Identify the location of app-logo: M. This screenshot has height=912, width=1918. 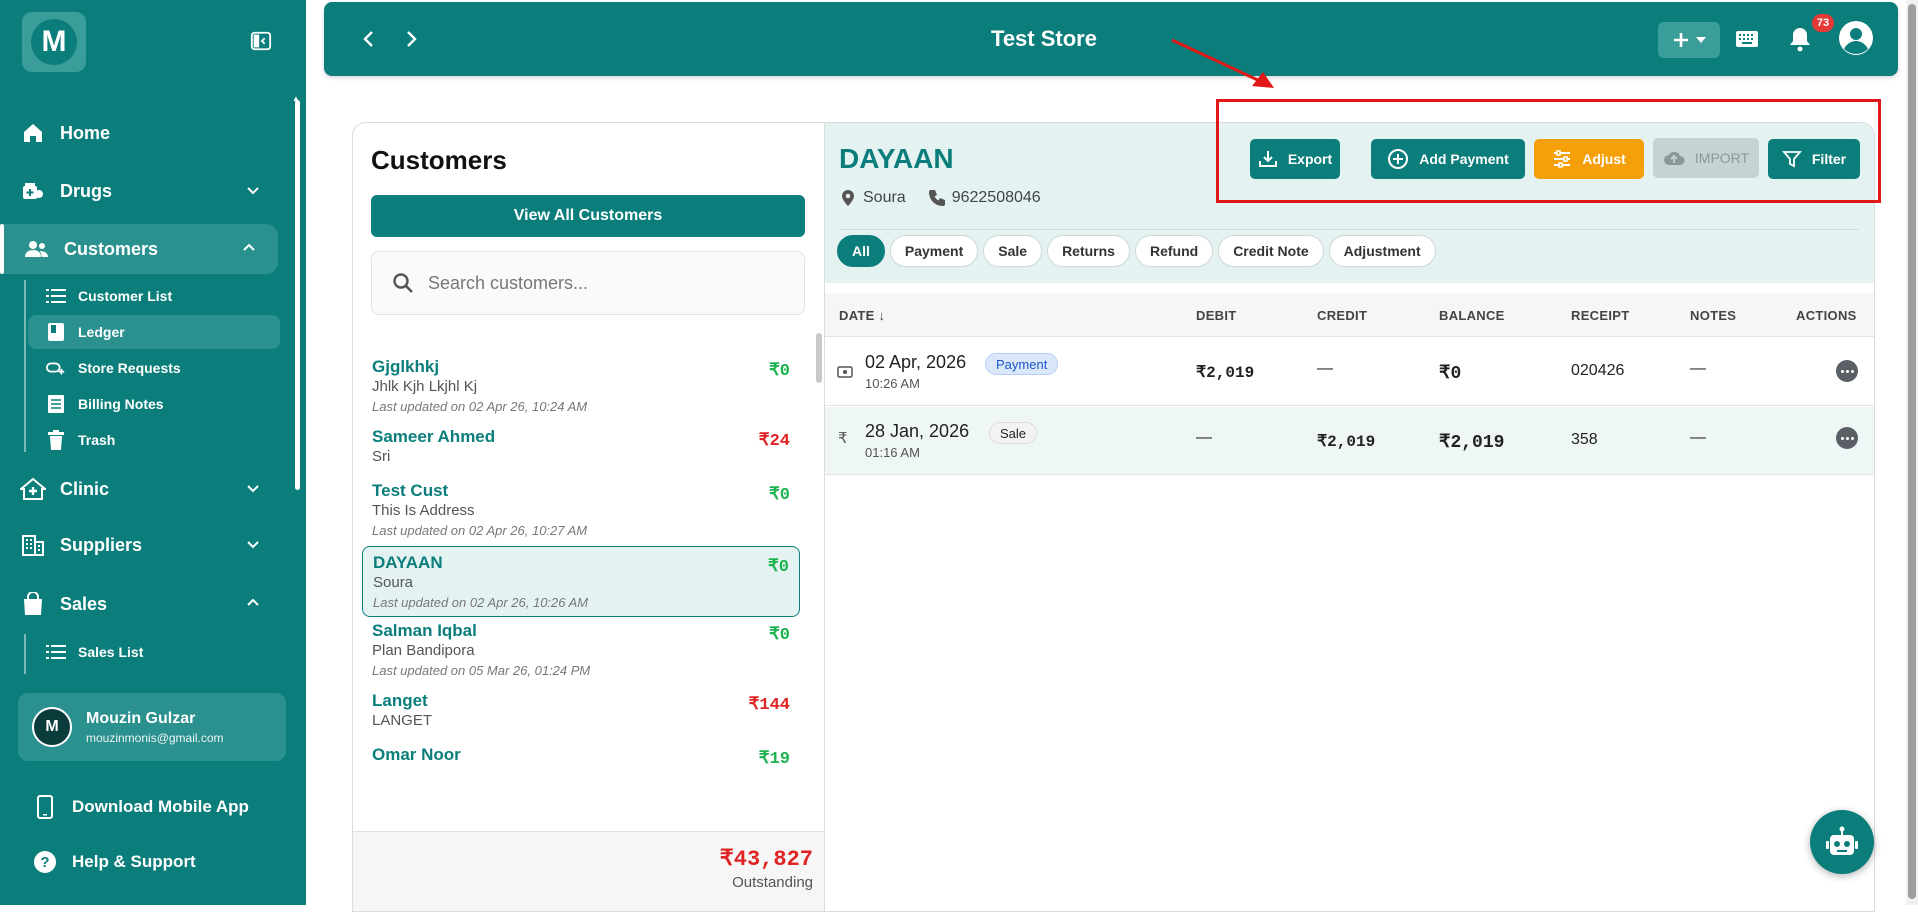
(54, 42).